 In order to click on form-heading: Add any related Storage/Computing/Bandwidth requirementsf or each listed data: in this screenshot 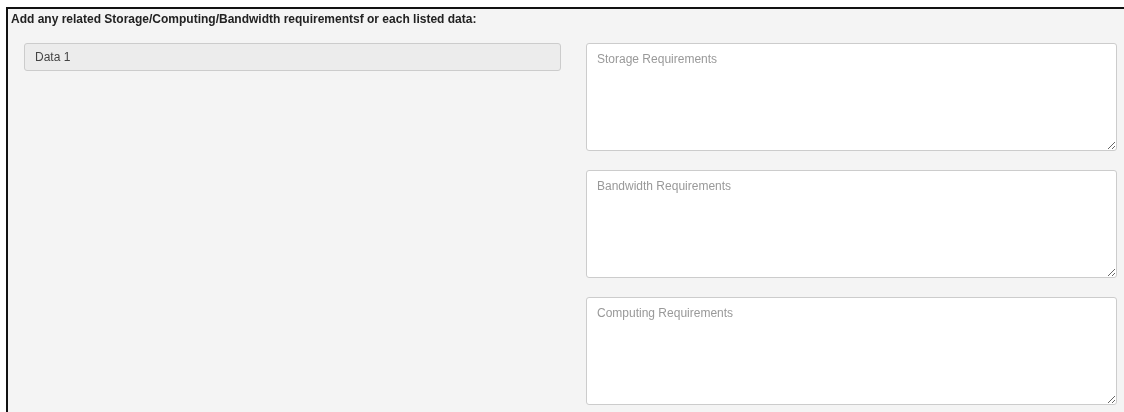, I will do `click(244, 18)`.